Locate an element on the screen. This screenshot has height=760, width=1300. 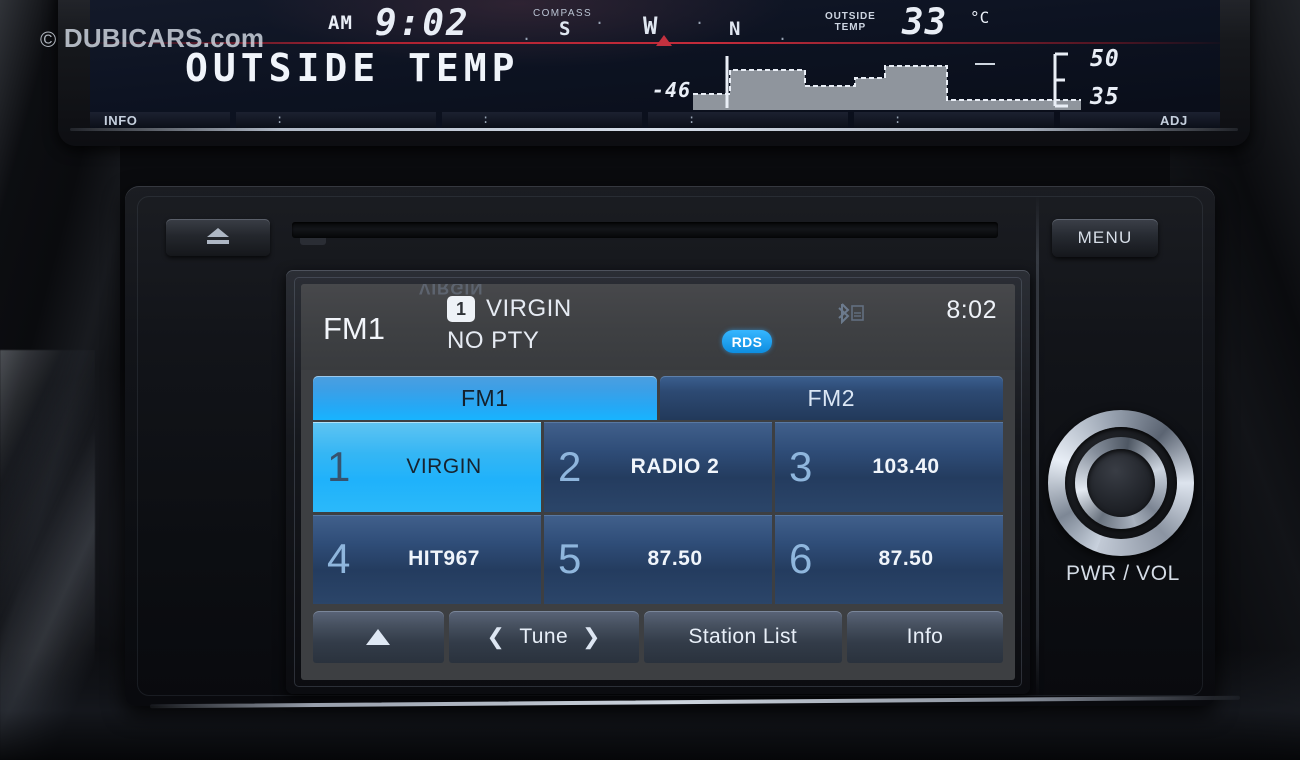
preset-6-label: 87.50 is located at coordinates (906, 559).